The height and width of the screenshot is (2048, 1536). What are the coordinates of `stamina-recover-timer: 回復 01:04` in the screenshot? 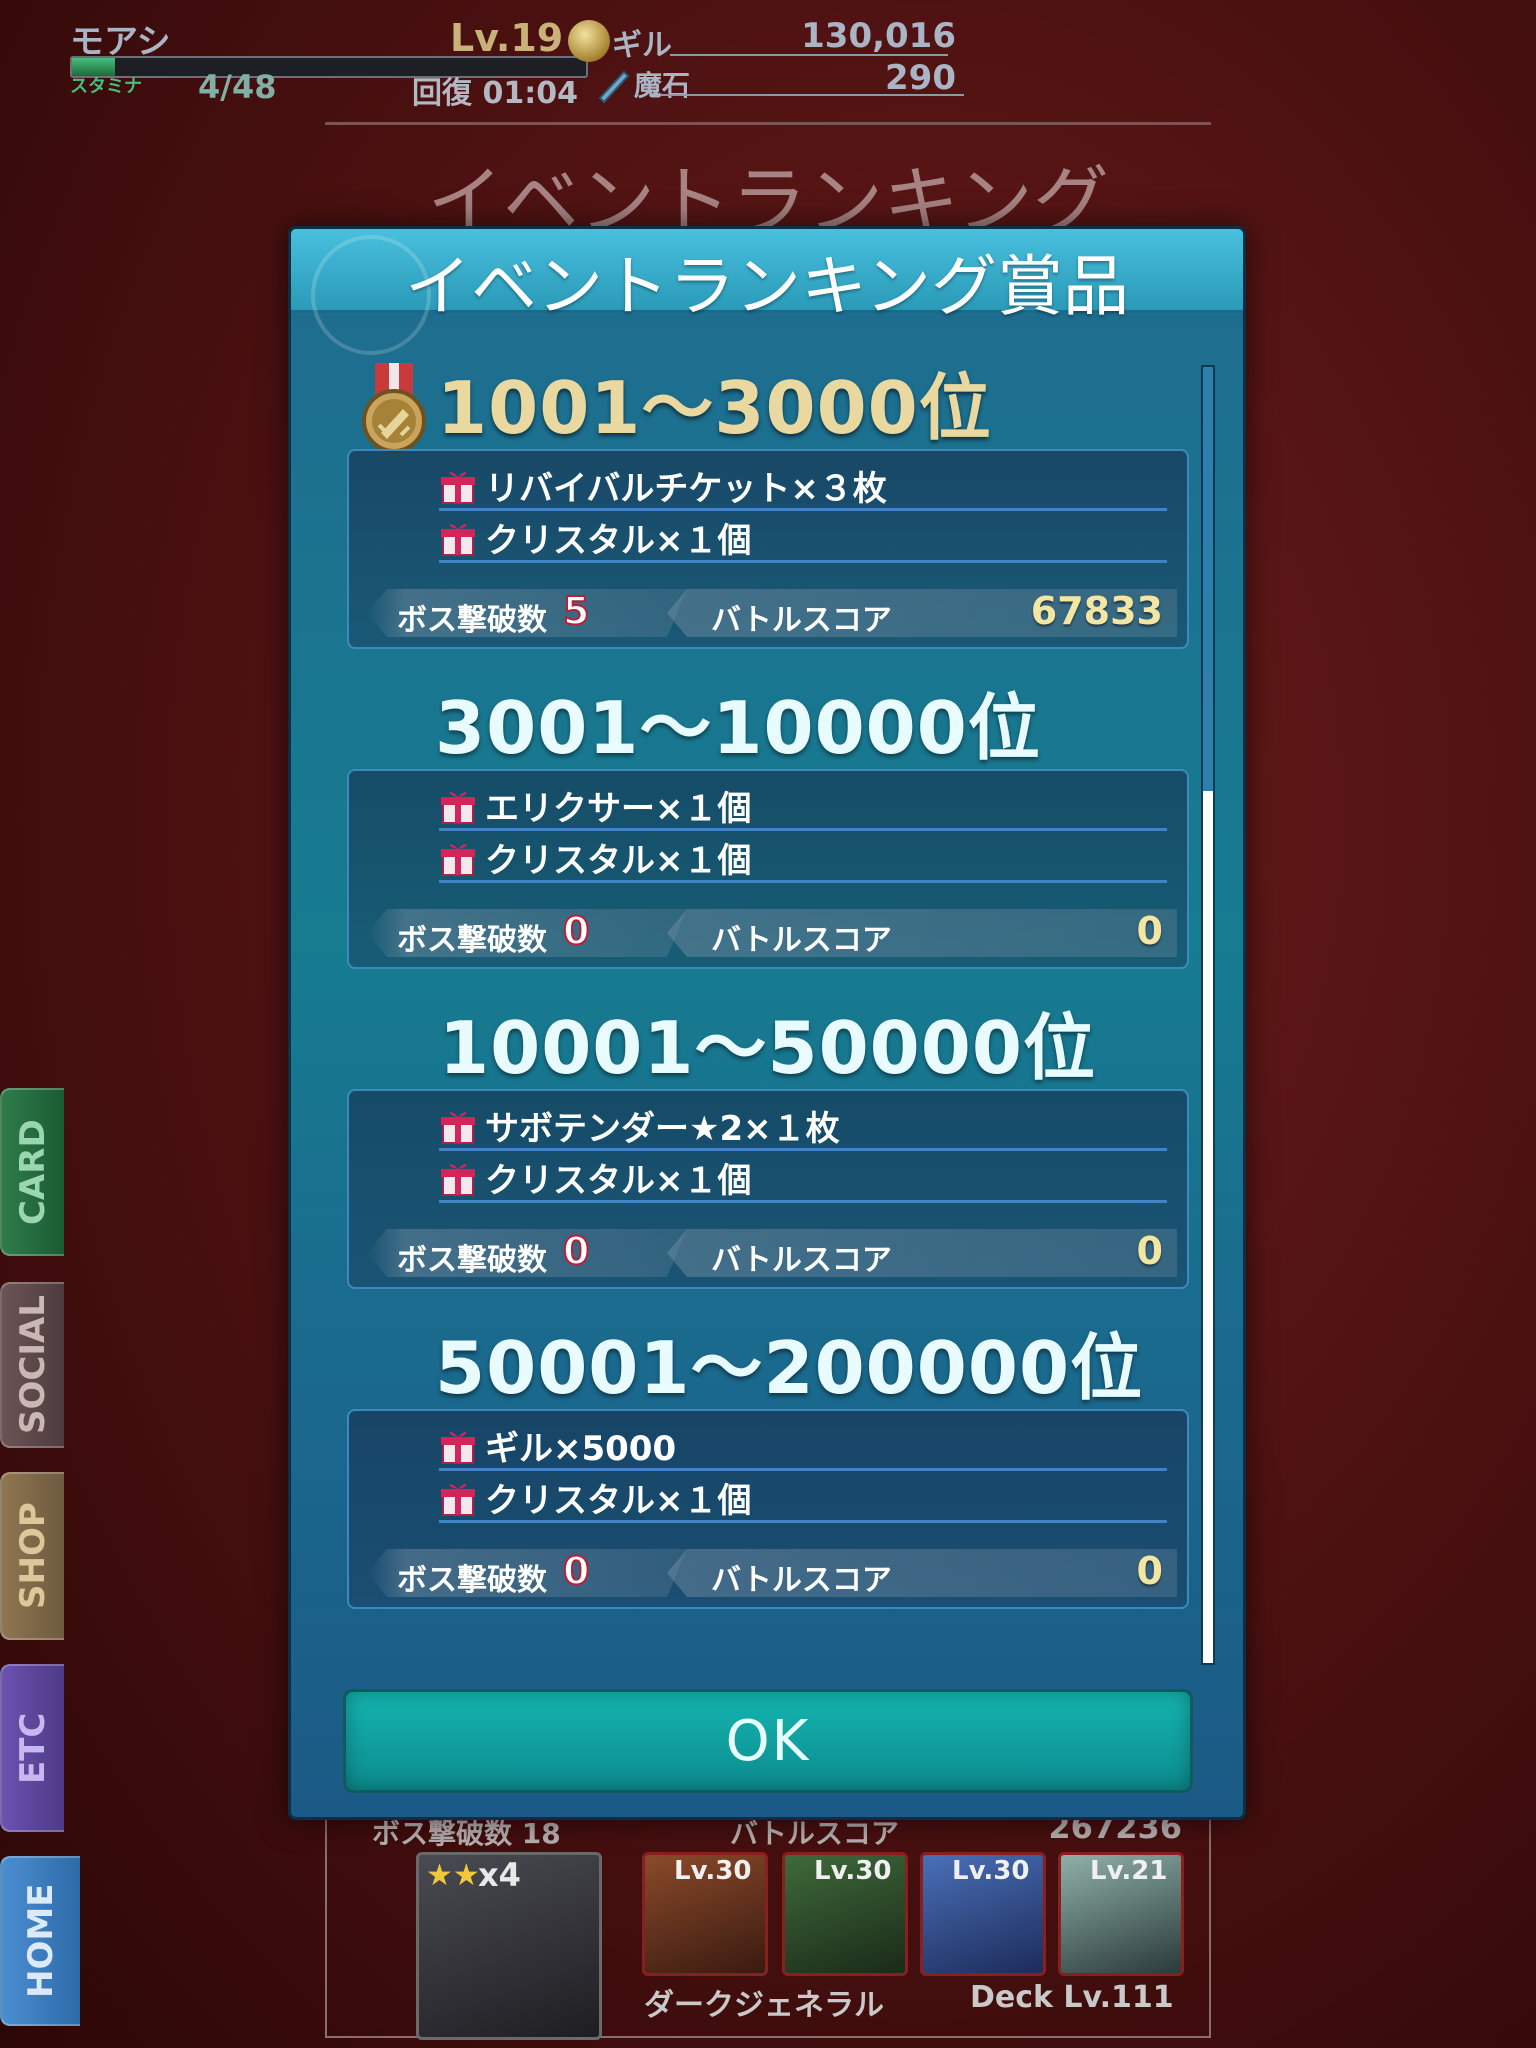 It's located at (495, 93).